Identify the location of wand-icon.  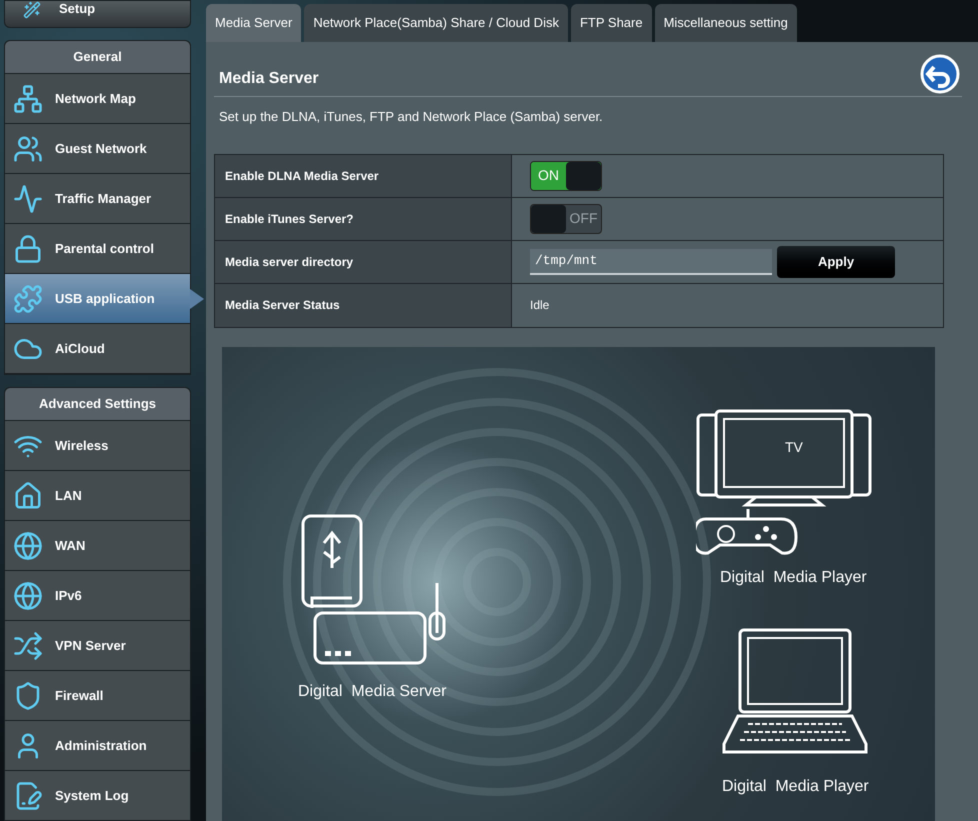
(32, 10).